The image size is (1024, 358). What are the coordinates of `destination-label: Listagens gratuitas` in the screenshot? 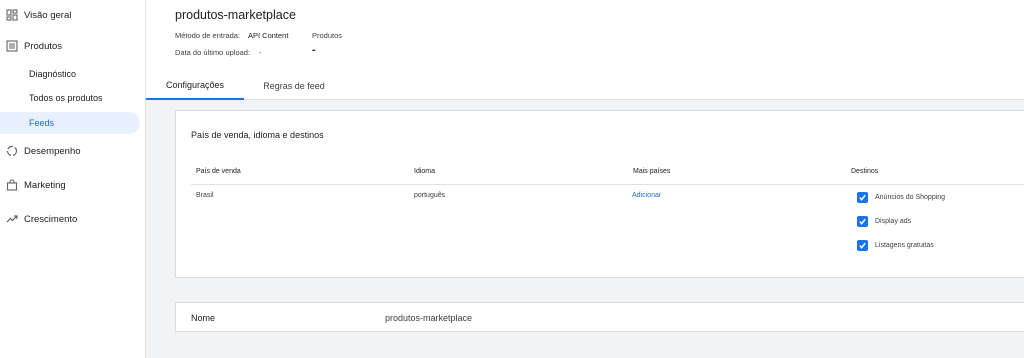 It's located at (904, 245).